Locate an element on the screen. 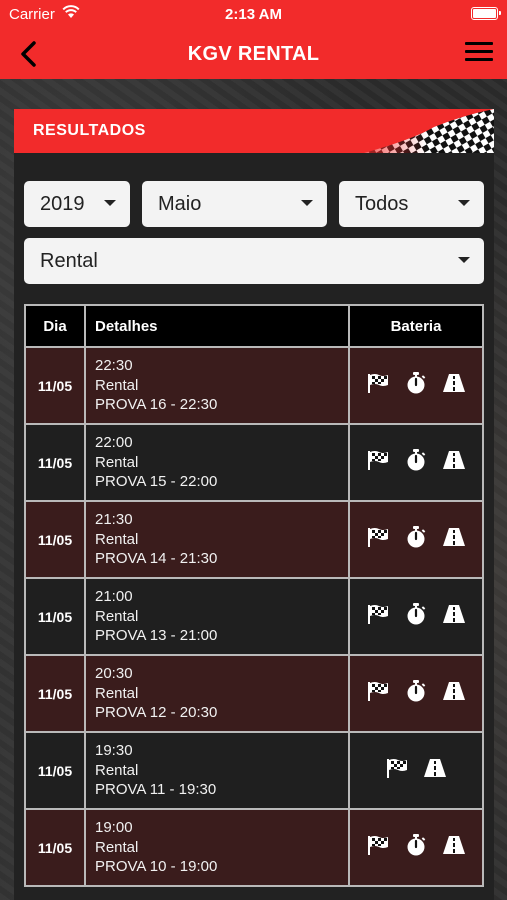 The height and width of the screenshot is (900, 507). month-value: Maio is located at coordinates (180, 204).